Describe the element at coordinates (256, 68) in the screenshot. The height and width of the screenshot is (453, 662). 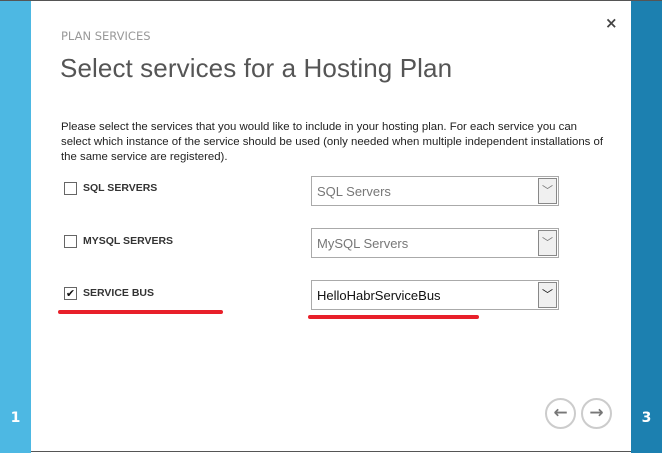
I see `dialog-title: Select services for a Hosting Plan` at that location.